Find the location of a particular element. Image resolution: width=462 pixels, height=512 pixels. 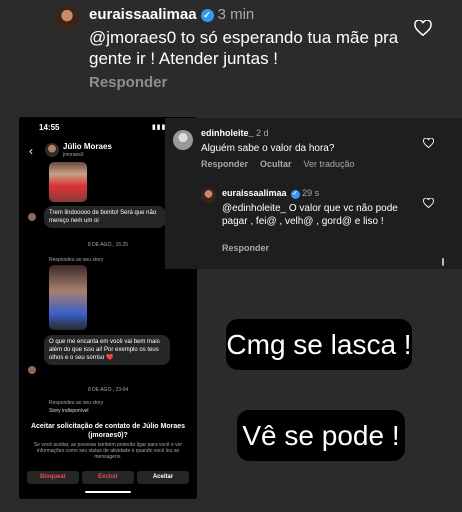

phone-status-time: 14:55 is located at coordinates (49, 127).